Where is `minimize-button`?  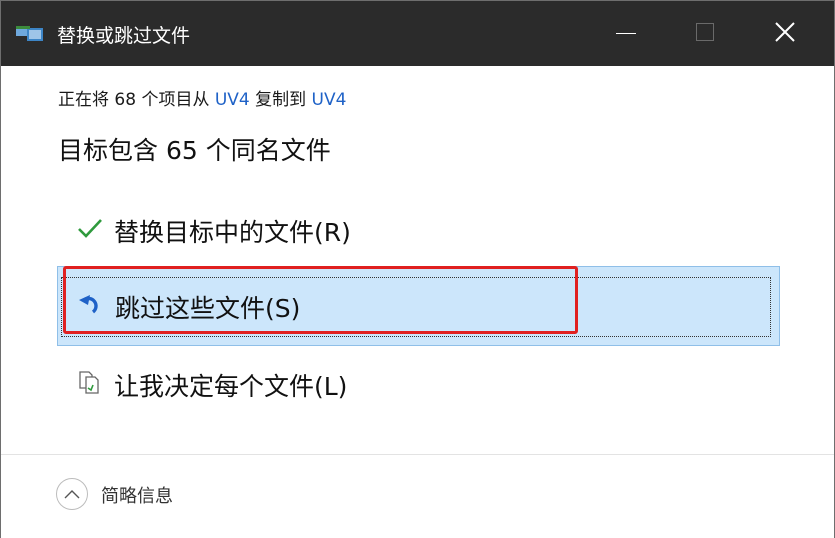 minimize-button is located at coordinates (621, 33).